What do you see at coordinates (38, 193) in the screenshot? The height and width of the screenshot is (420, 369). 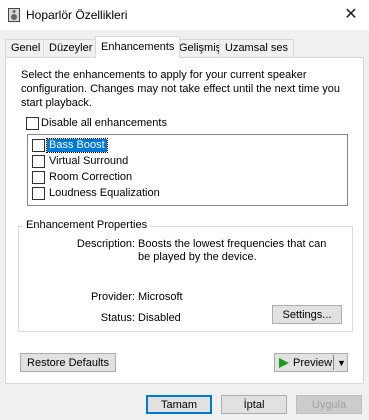 I see `loudness-equalization-checkbox` at bounding box center [38, 193].